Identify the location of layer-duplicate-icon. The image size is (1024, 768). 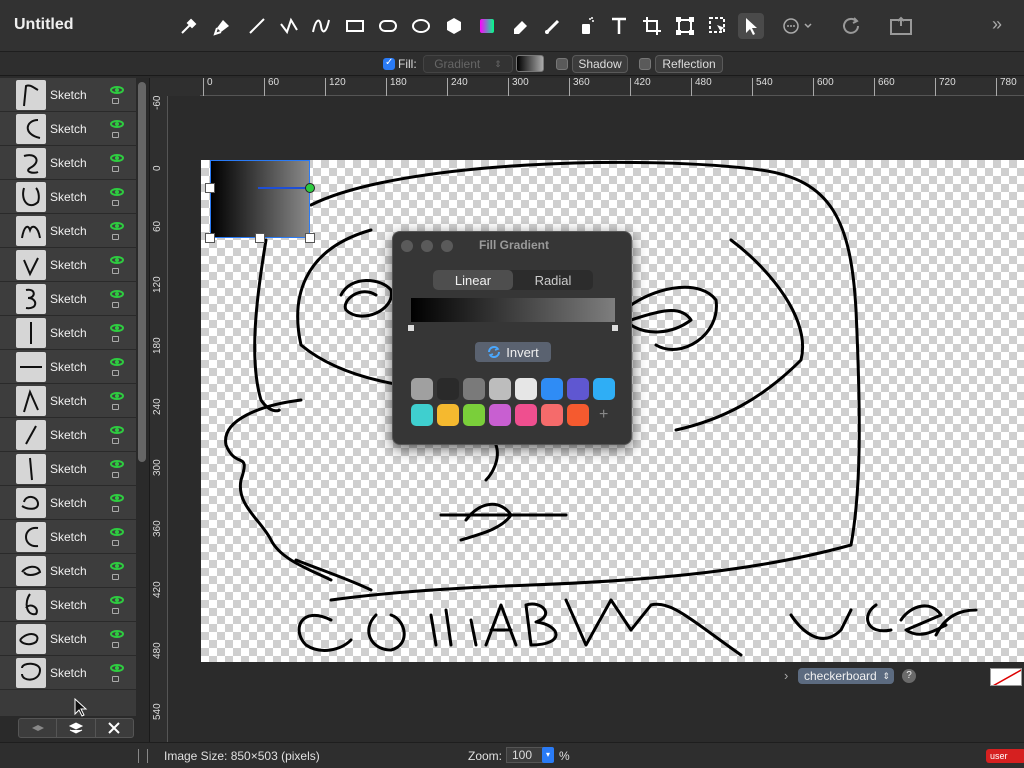
(38, 728).